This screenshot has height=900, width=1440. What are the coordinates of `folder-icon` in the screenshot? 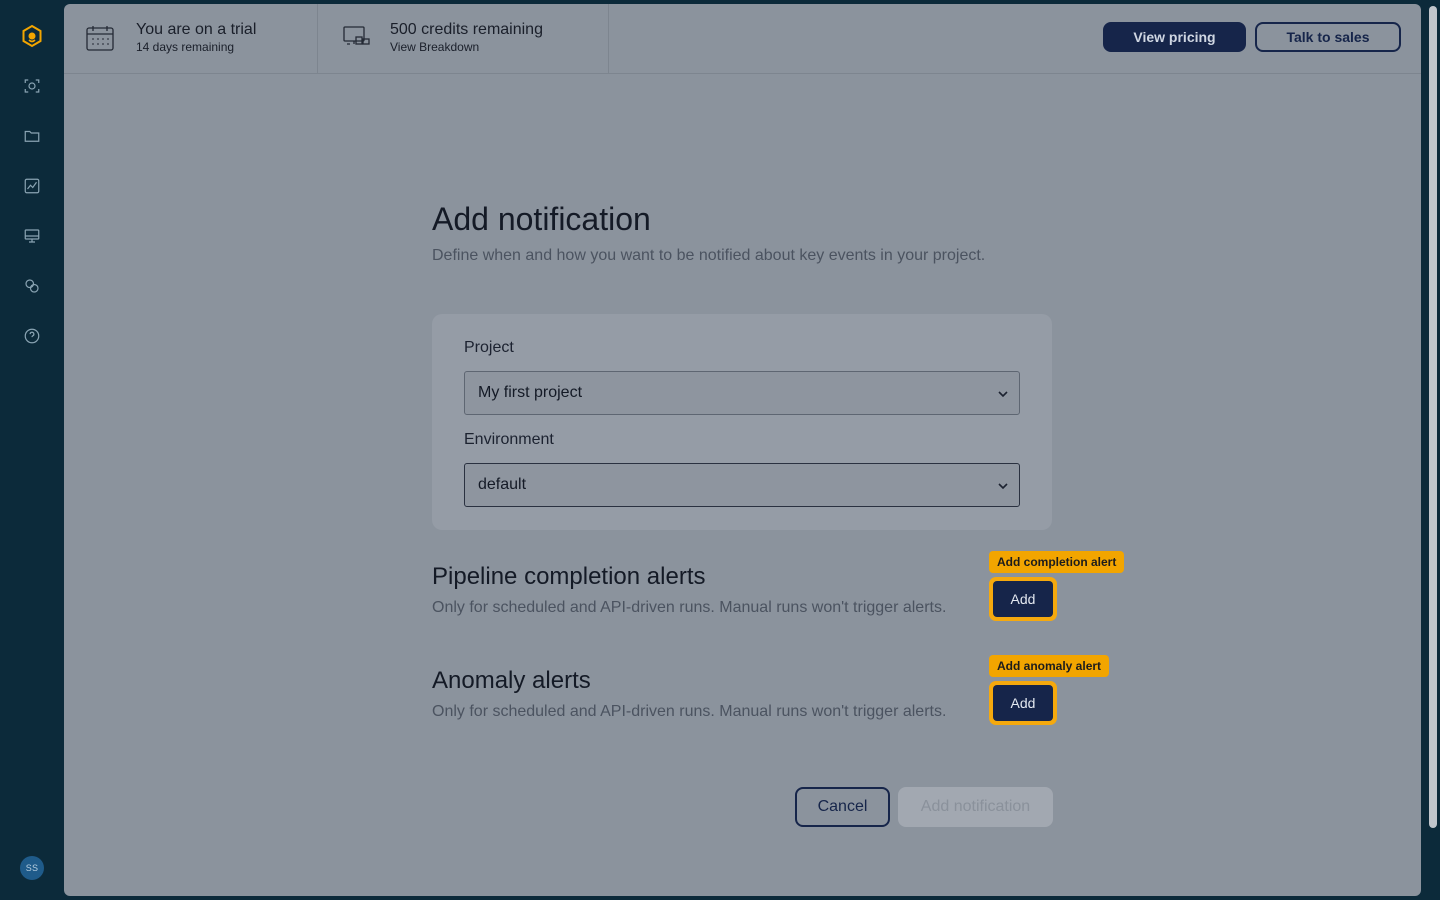 It's located at (32, 136).